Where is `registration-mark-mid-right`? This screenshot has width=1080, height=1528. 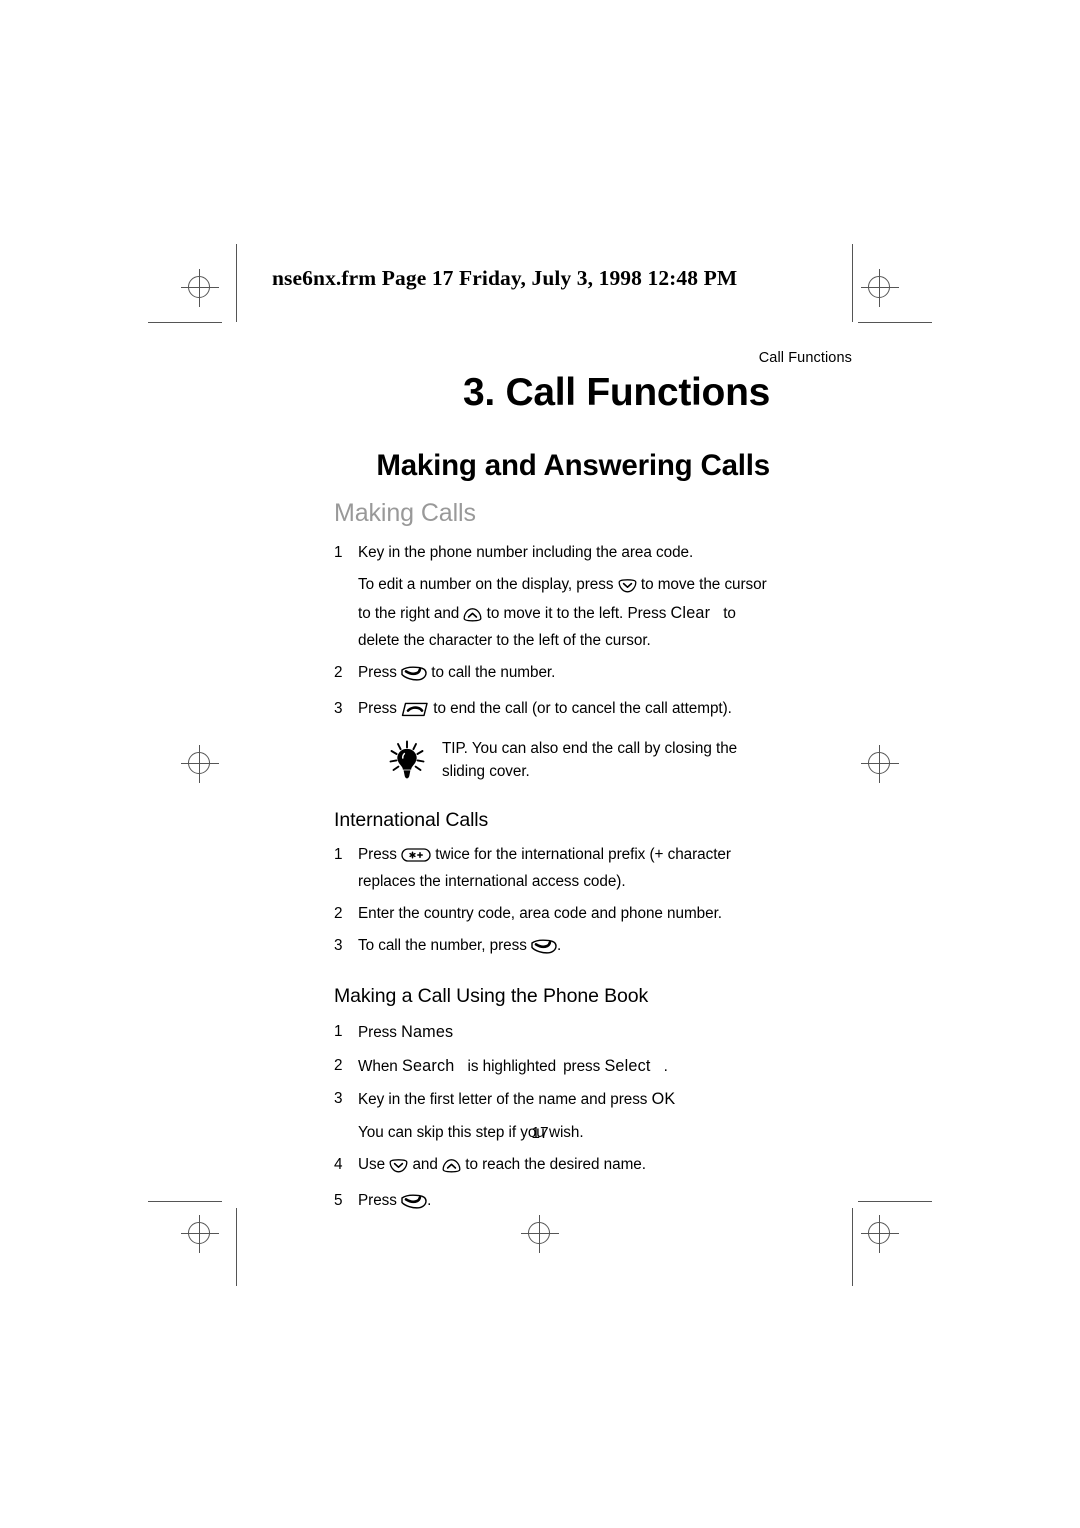 registration-mark-mid-right is located at coordinates (880, 764).